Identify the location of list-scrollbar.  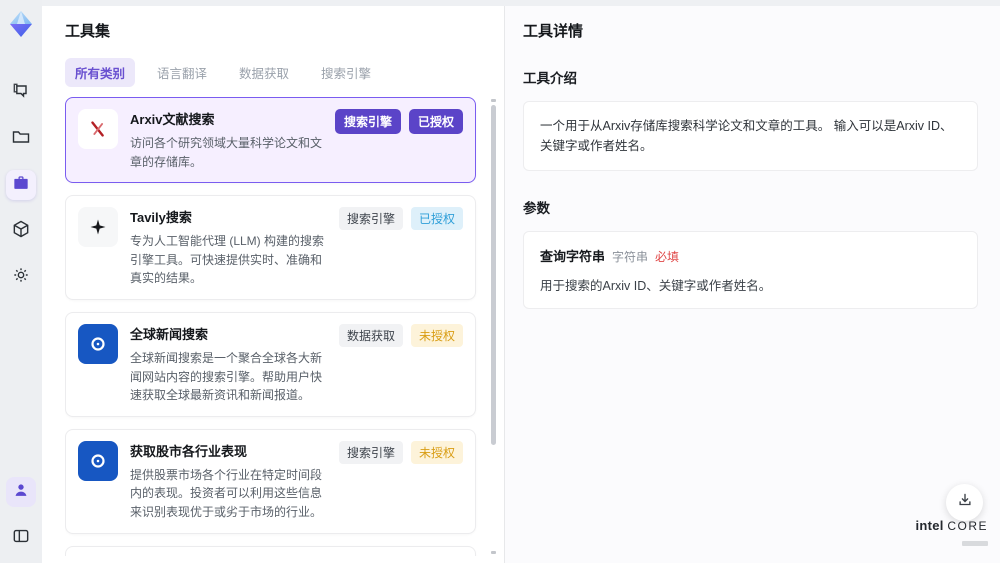
(493, 326).